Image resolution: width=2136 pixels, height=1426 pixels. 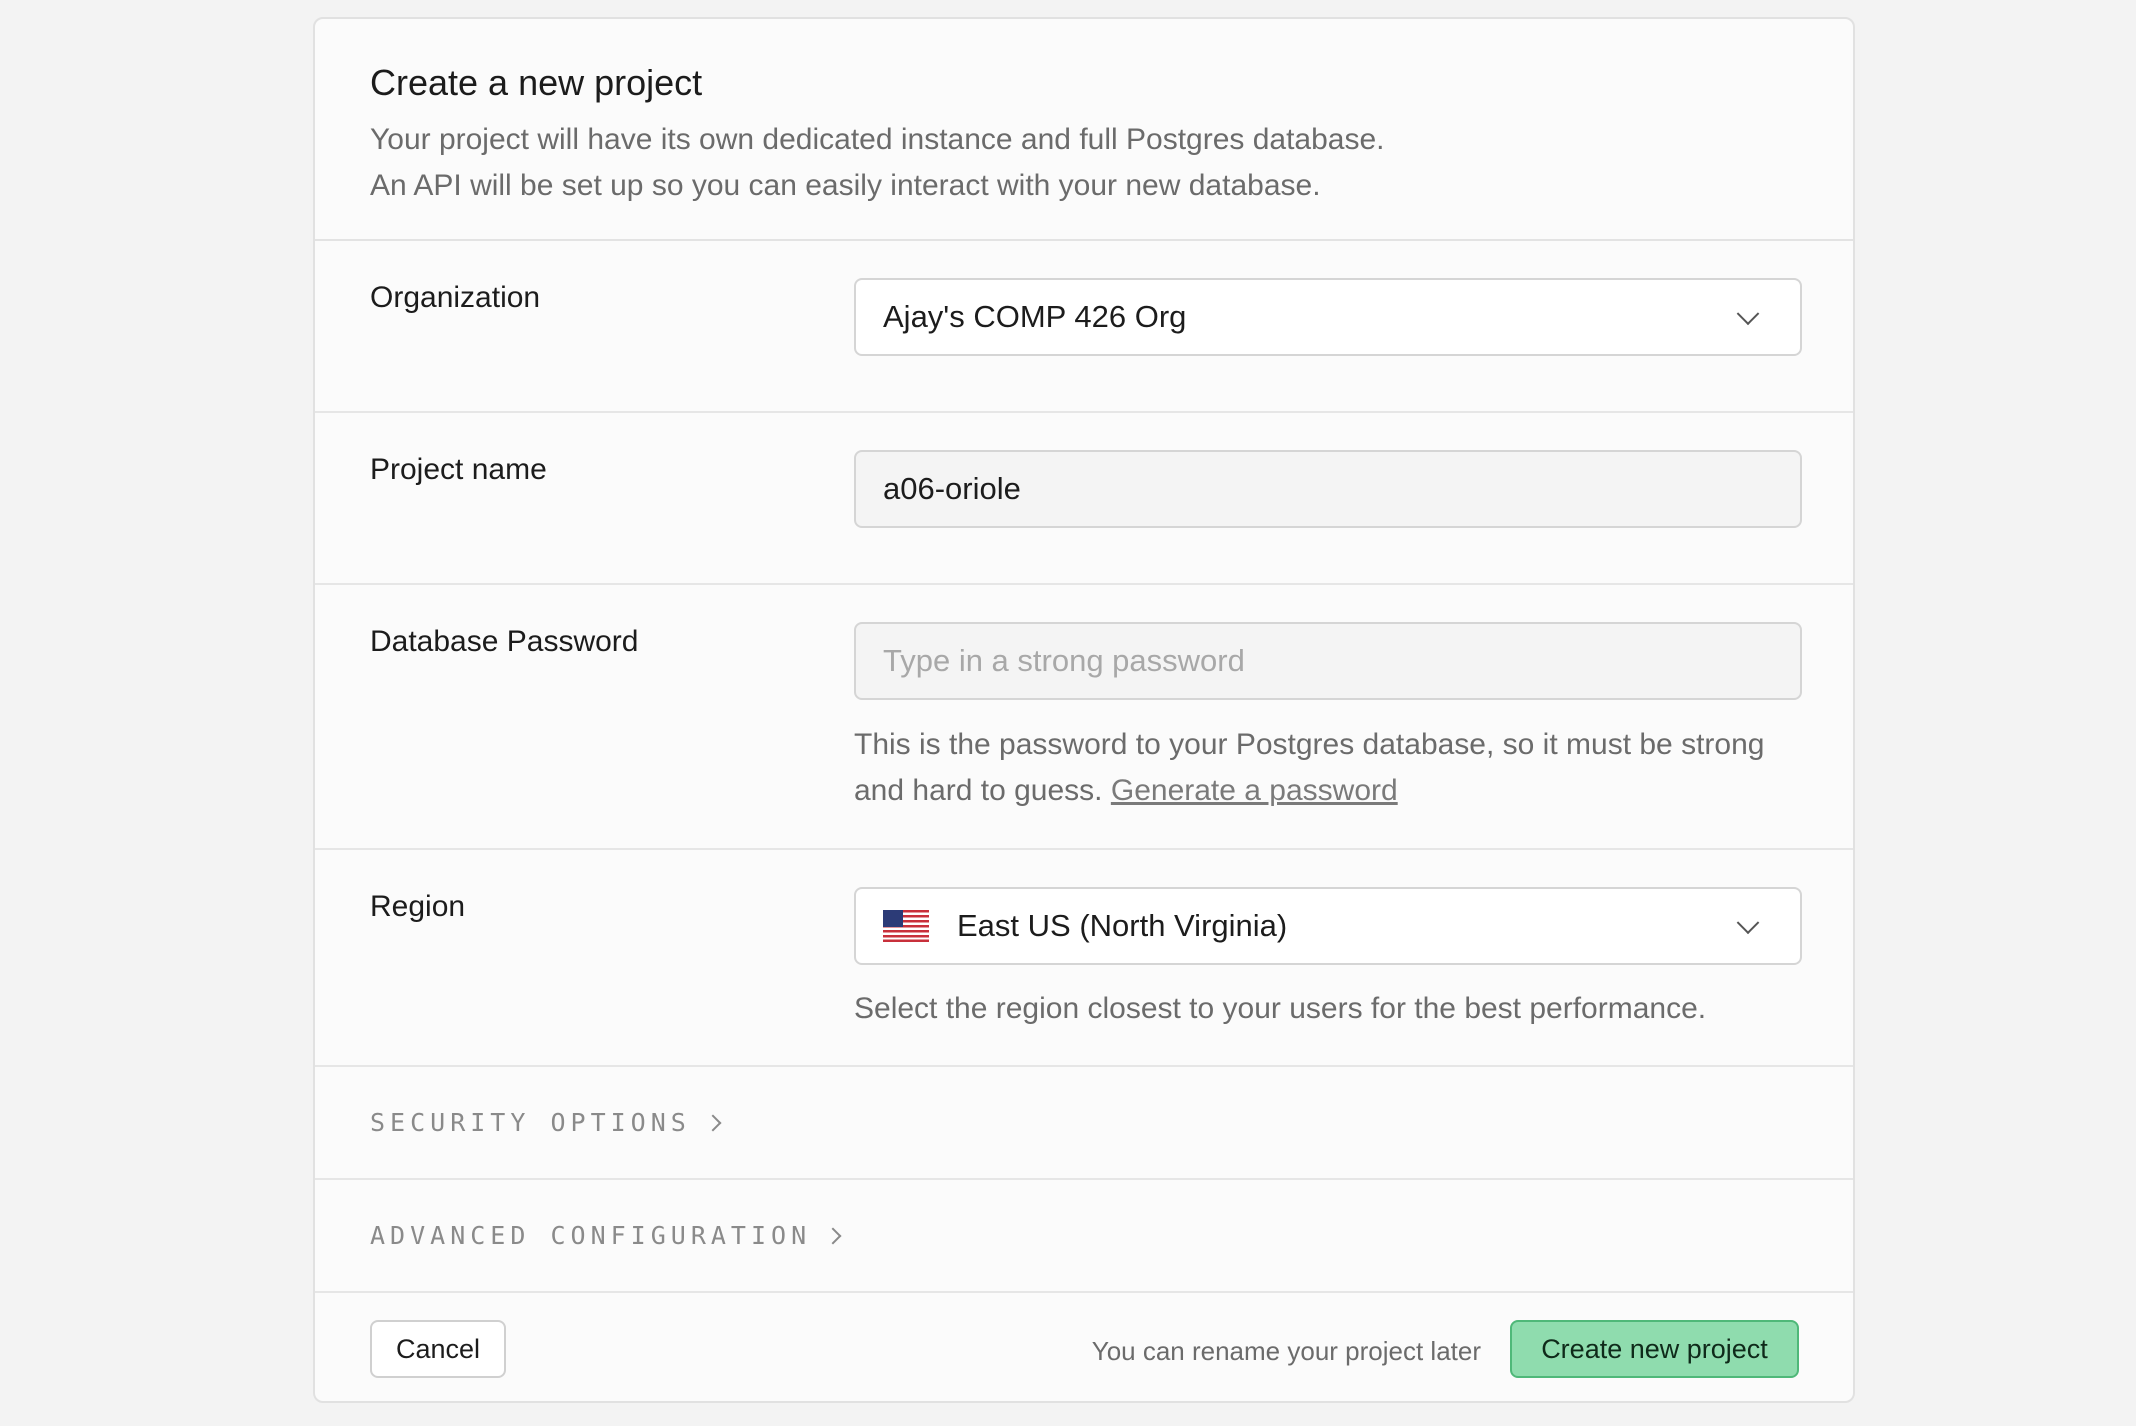 I want to click on project-name-row: Project name, so click(x=1084, y=499).